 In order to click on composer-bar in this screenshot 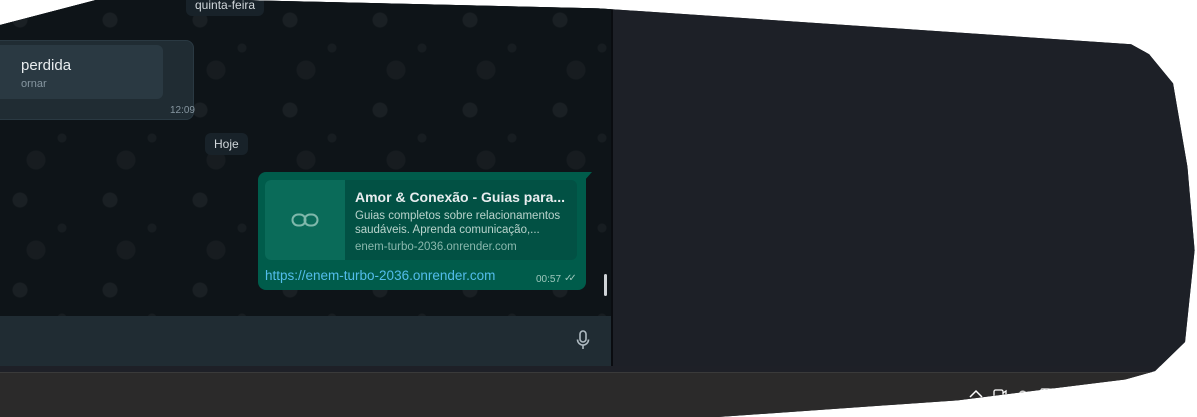, I will do `click(305, 341)`.